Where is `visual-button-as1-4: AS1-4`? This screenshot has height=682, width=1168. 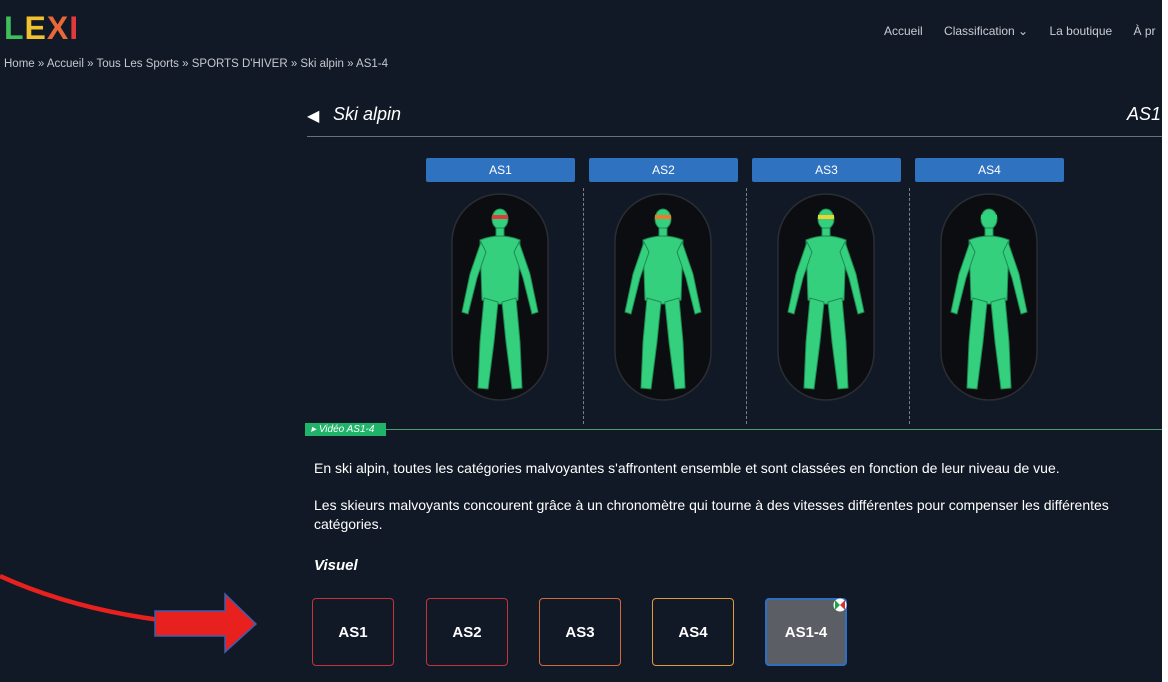 visual-button-as1-4: AS1-4 is located at coordinates (806, 632).